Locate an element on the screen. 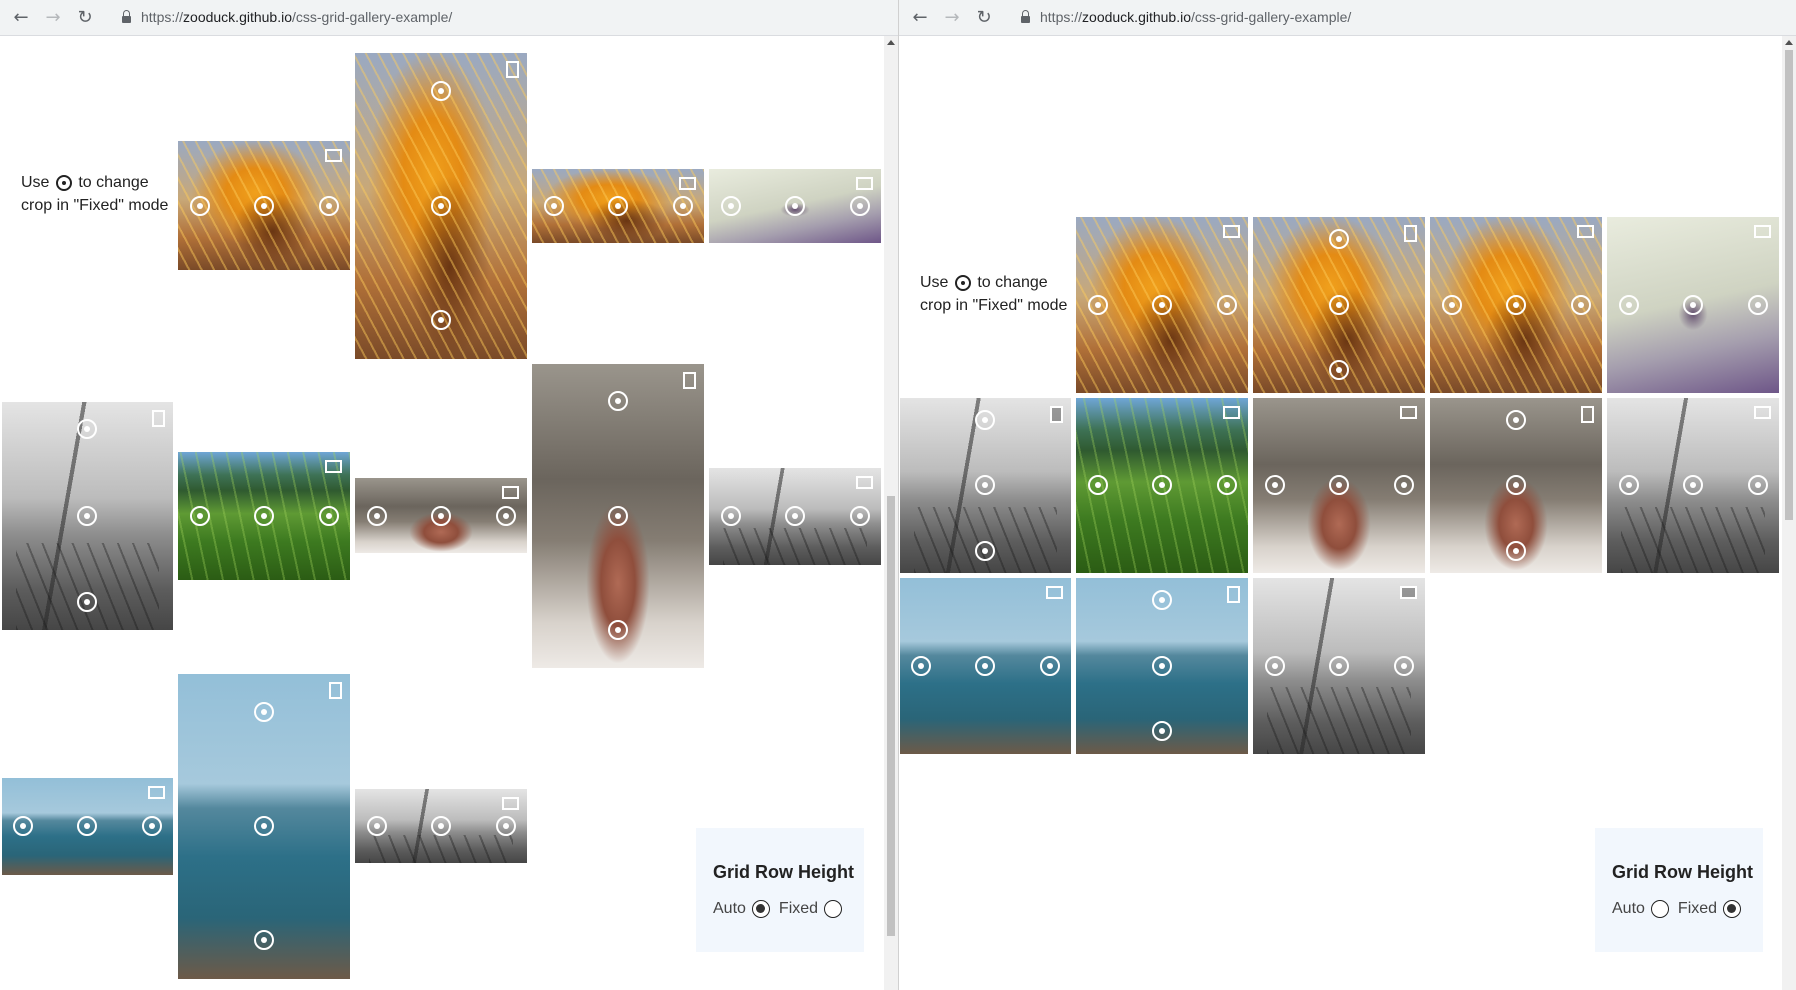  forward-arrow-icon: → is located at coordinates (952, 17).